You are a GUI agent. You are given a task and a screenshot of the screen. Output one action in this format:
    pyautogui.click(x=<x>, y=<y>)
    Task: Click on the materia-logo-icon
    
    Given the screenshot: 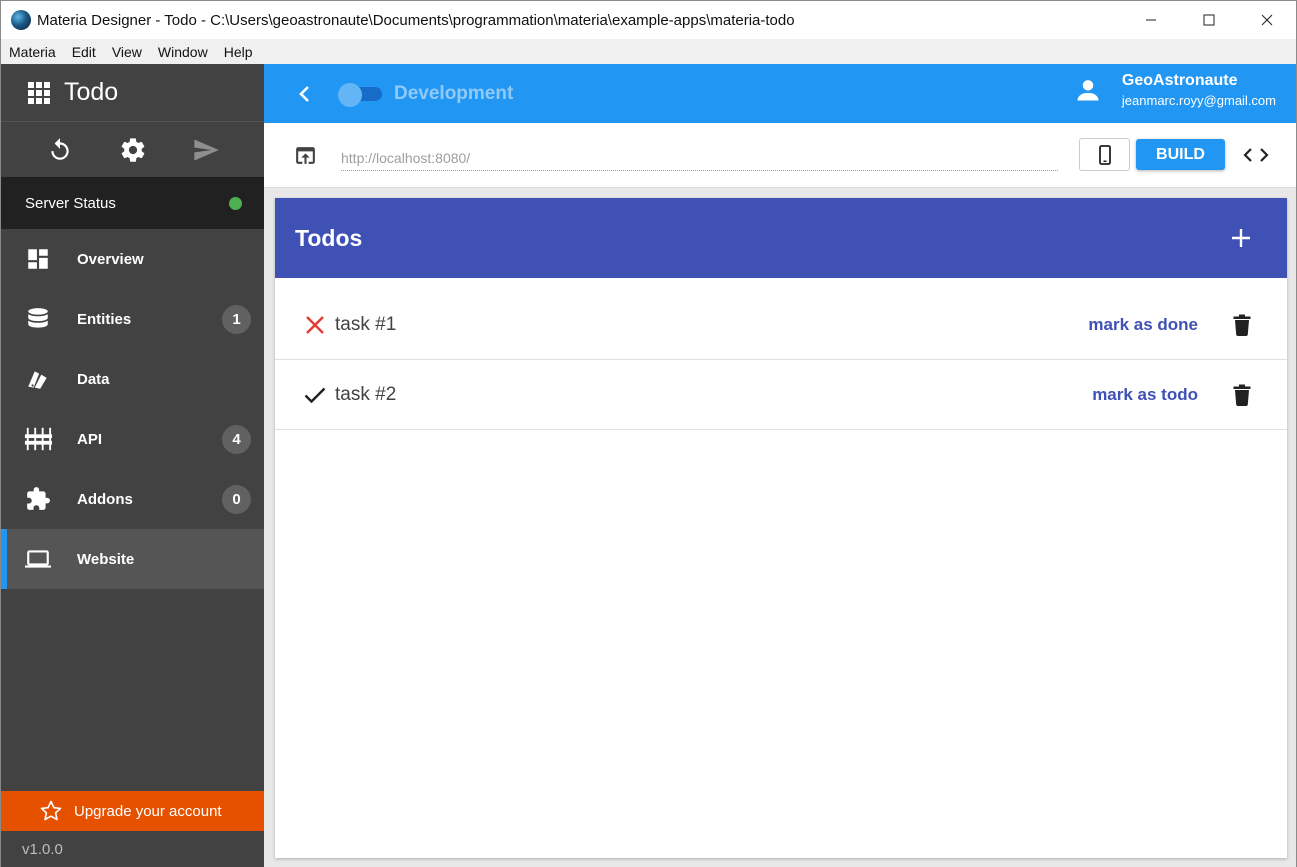 What is the action you would take?
    pyautogui.click(x=21, y=20)
    